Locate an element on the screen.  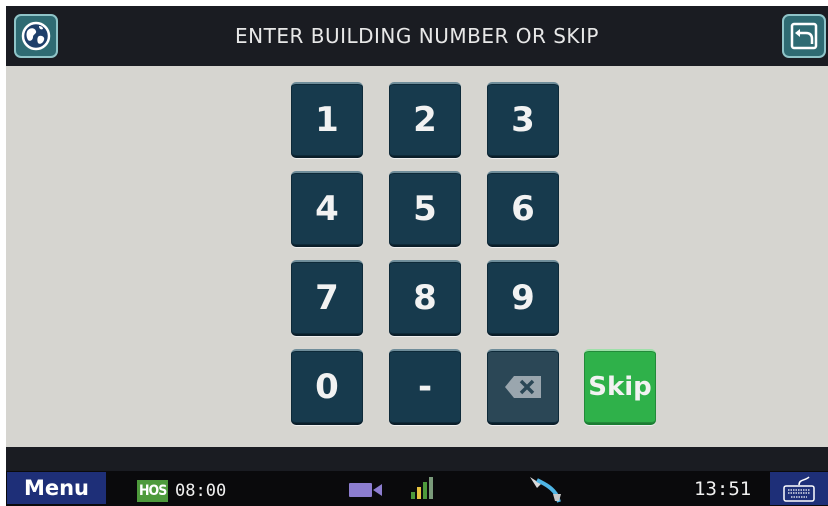
header-bar: ENTER BUILDING NUMBER OR SKIP is located at coordinates (417, 36).